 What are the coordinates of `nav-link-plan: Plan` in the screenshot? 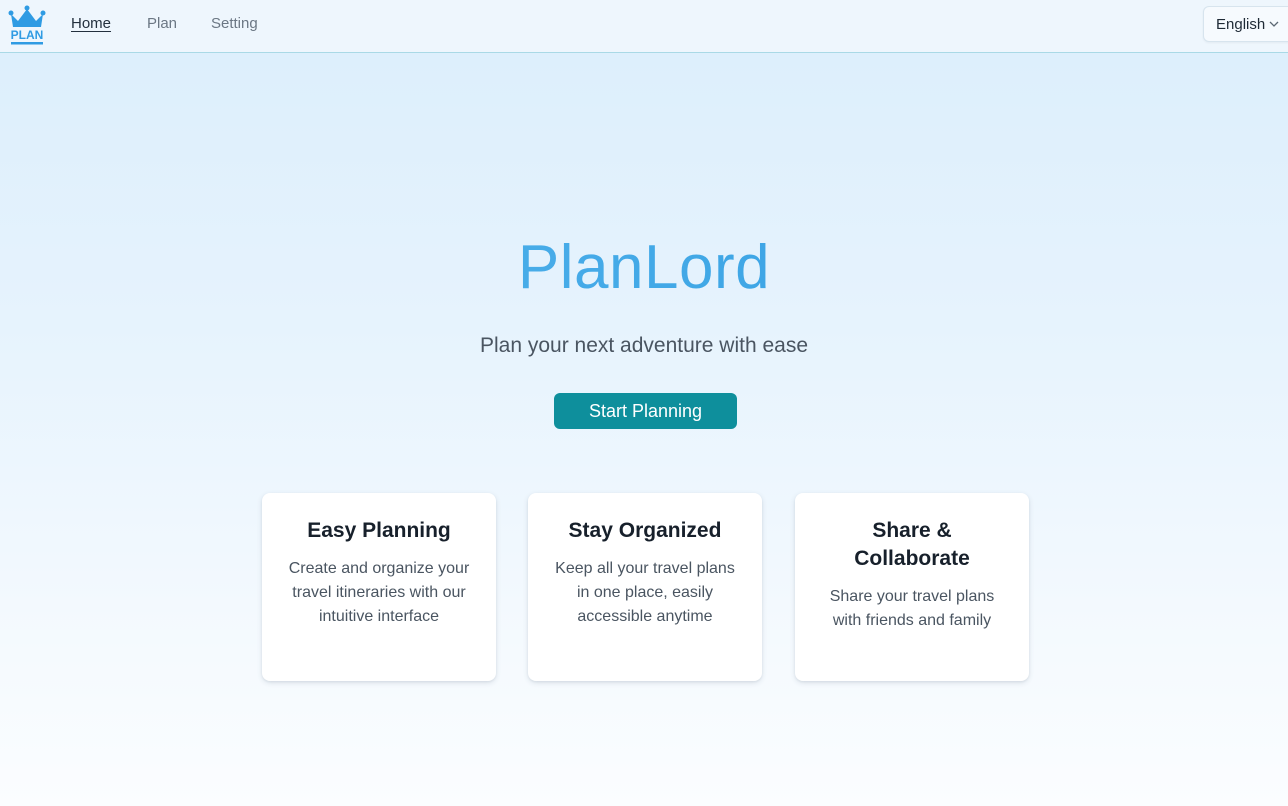 It's located at (162, 23).